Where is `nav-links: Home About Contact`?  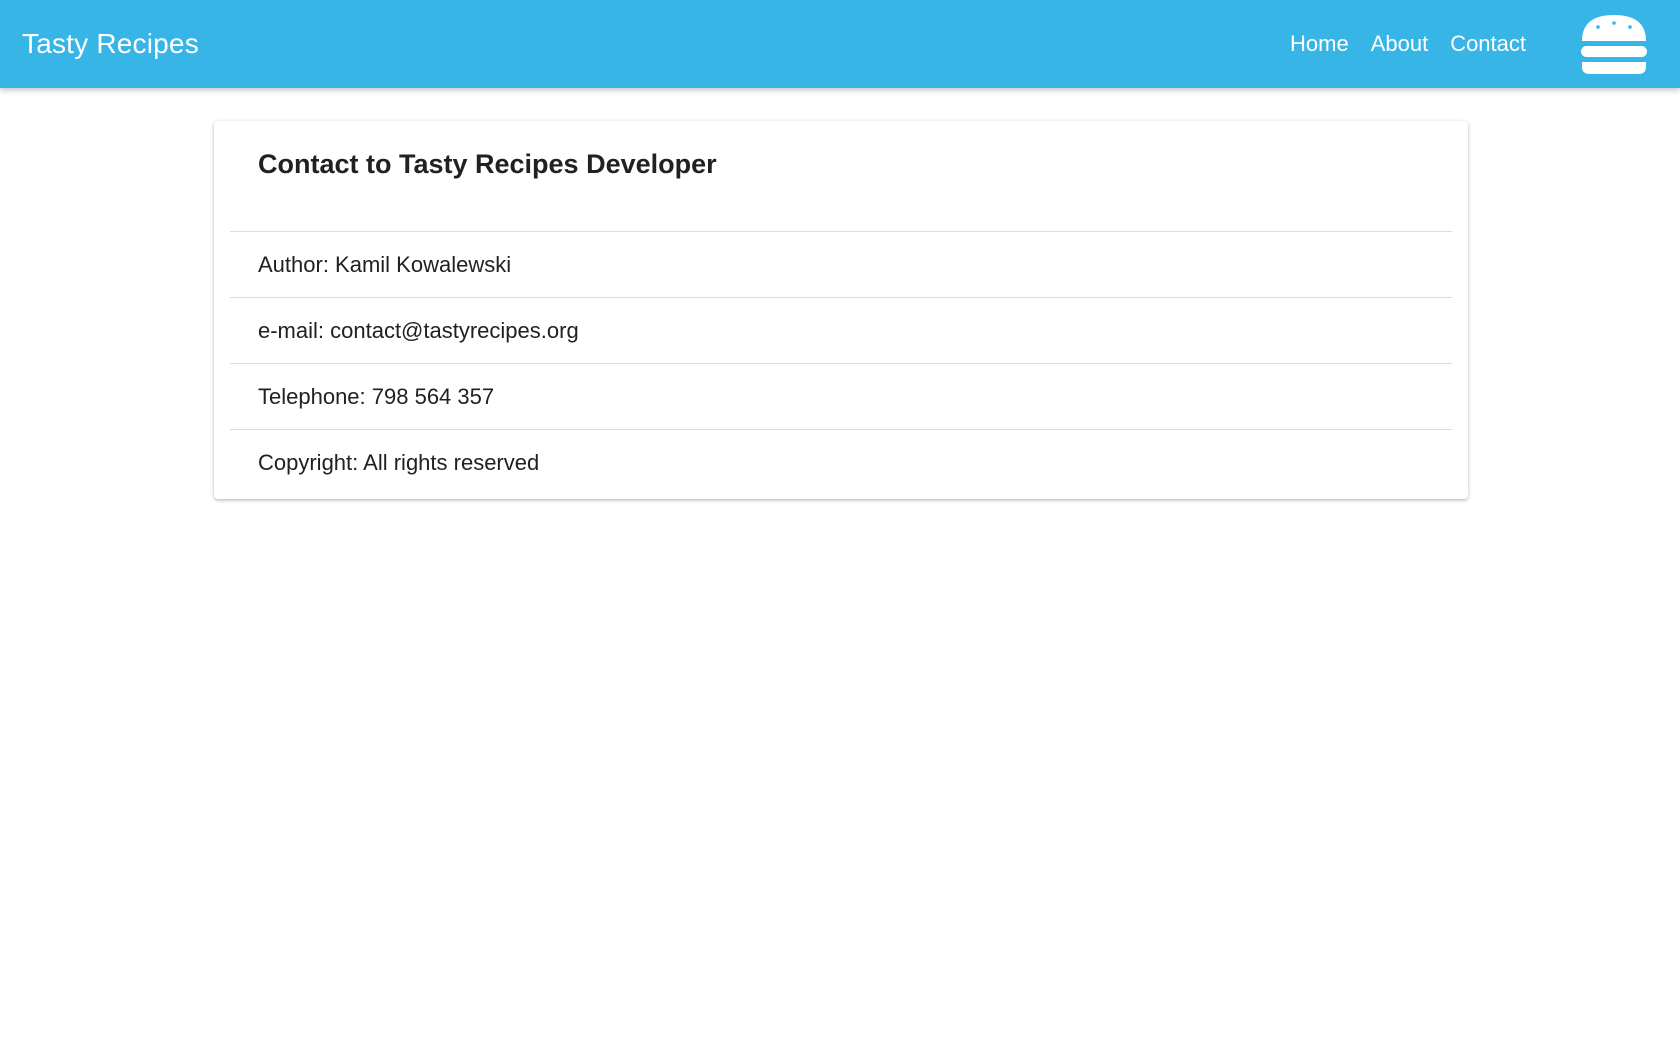 nav-links: Home About Contact is located at coordinates (1408, 44).